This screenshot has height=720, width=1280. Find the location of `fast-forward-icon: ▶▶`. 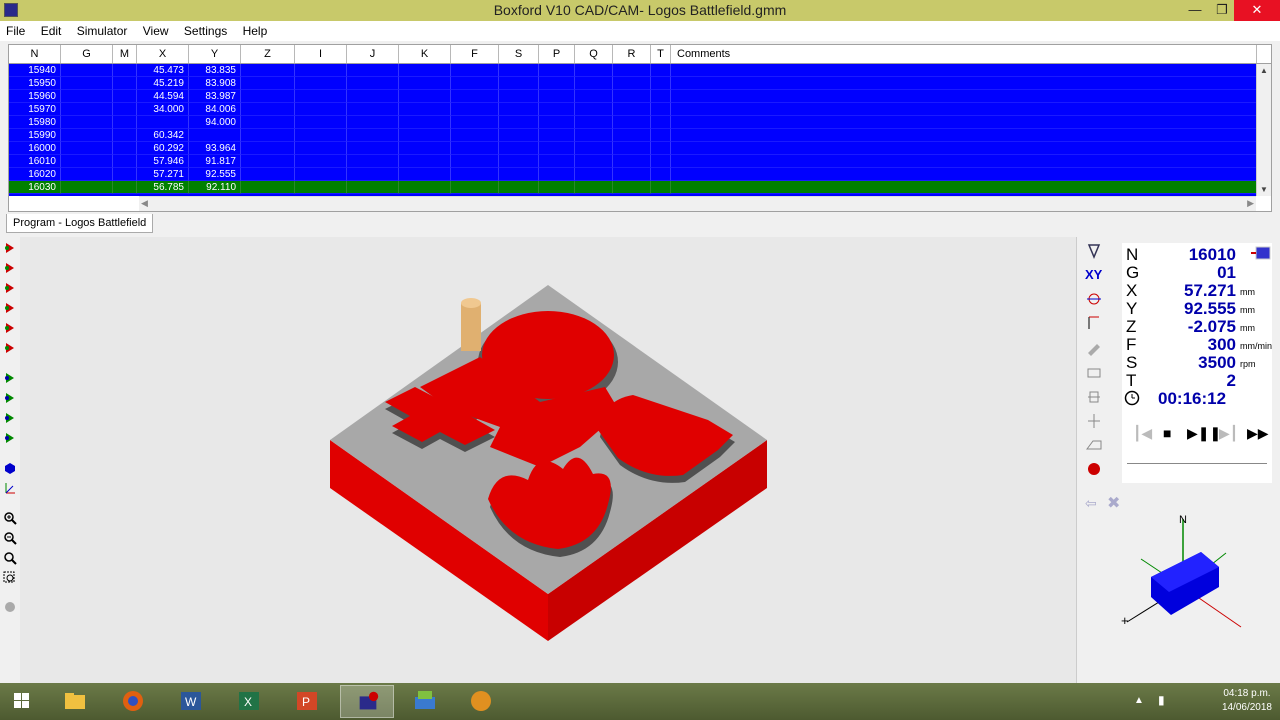

fast-forward-icon: ▶▶ is located at coordinates (1258, 433).